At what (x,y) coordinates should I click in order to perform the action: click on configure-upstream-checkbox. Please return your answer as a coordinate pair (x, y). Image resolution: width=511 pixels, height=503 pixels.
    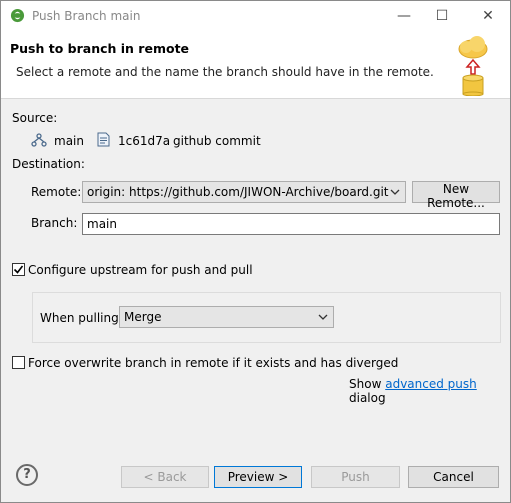
    Looking at the image, I should click on (18, 269).